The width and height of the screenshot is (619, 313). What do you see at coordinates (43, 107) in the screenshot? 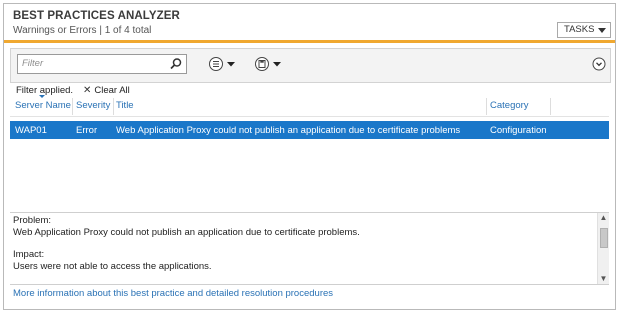
I see `column-header-server-name: Server Name` at bounding box center [43, 107].